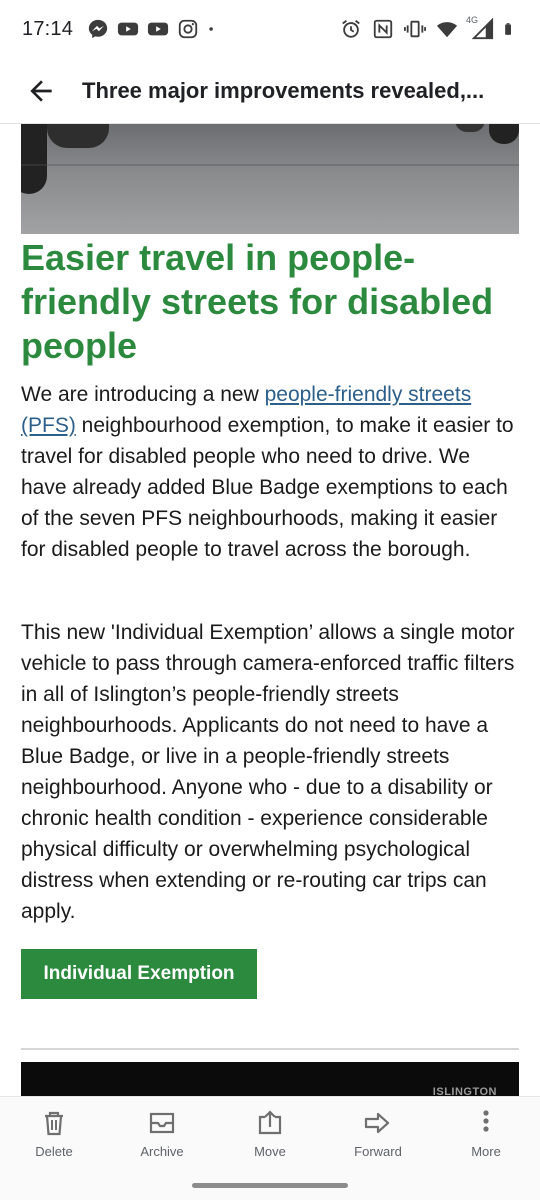 This screenshot has width=540, height=1200. What do you see at coordinates (377, 1123) in the screenshot?
I see `forward-icon` at bounding box center [377, 1123].